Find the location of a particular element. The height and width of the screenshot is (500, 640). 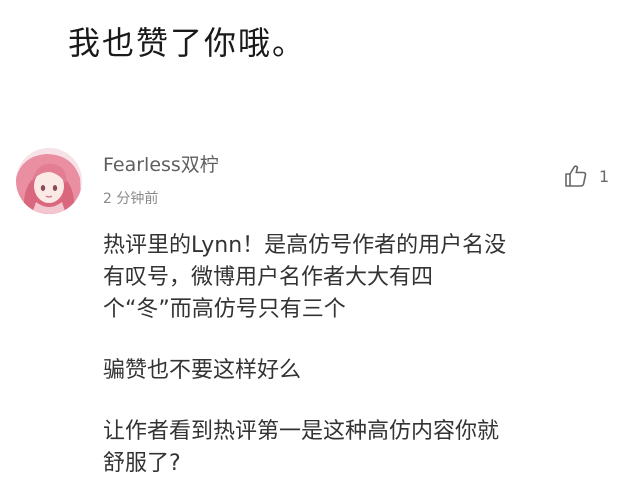

comment-paragraph: 让作者看到热评第一是这种高仿内容你就 舒服了? is located at coordinates (301, 447).